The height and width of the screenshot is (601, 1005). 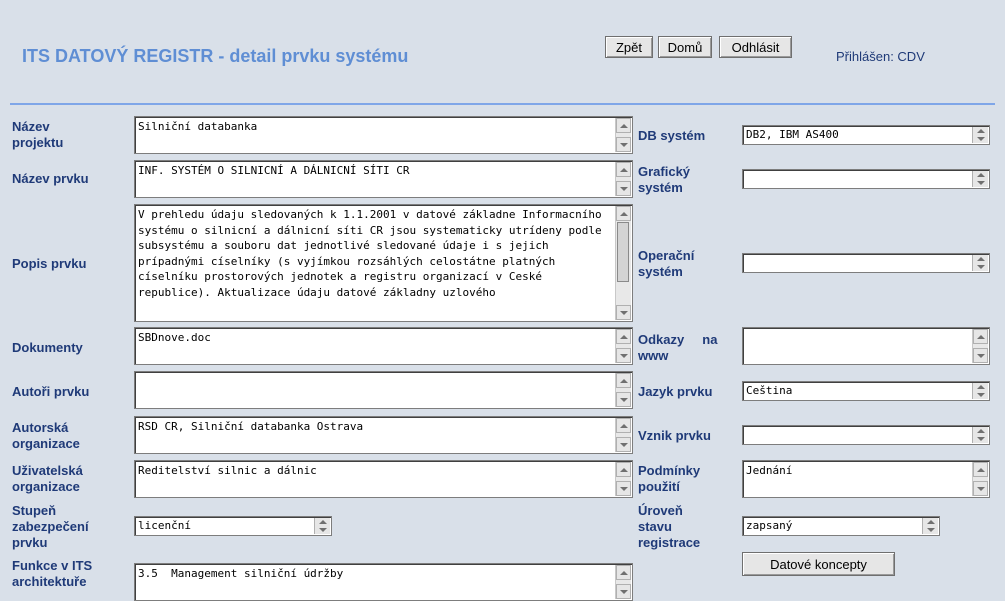 I want to click on db-system-label: DB systém, so click(x=672, y=135).